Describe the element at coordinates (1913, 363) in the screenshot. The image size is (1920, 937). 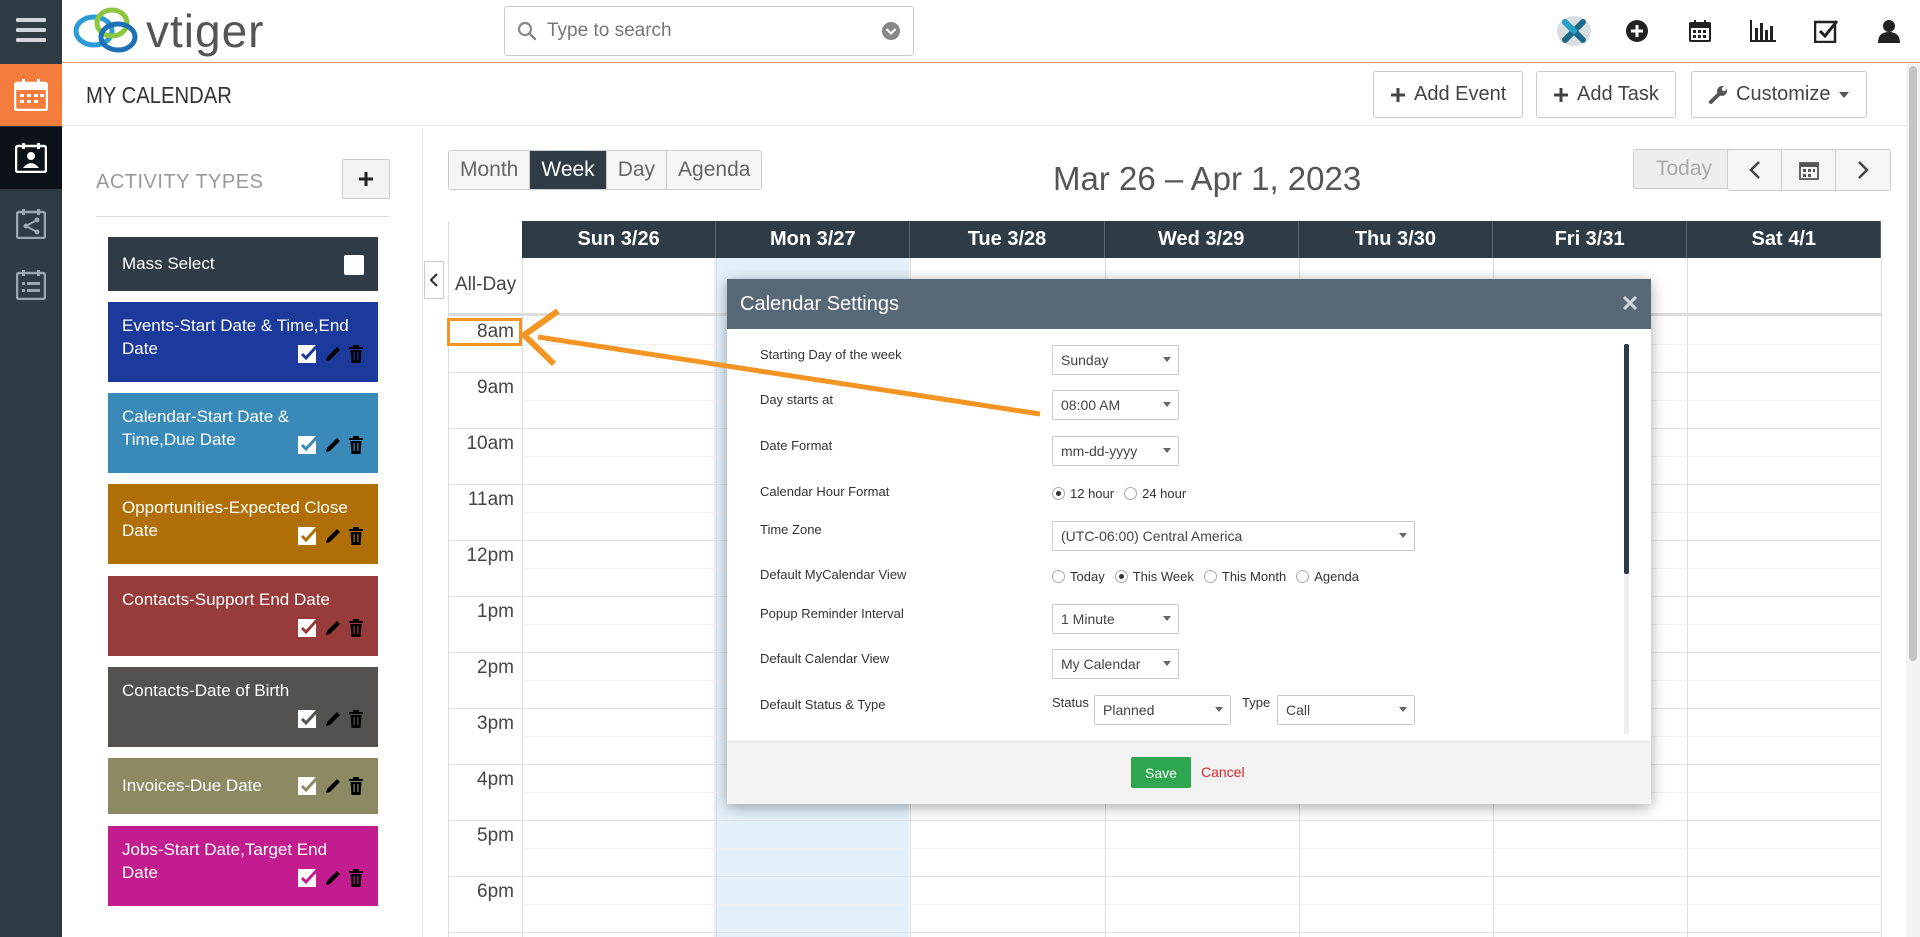
I see `page-scrollbar-thumb` at that location.